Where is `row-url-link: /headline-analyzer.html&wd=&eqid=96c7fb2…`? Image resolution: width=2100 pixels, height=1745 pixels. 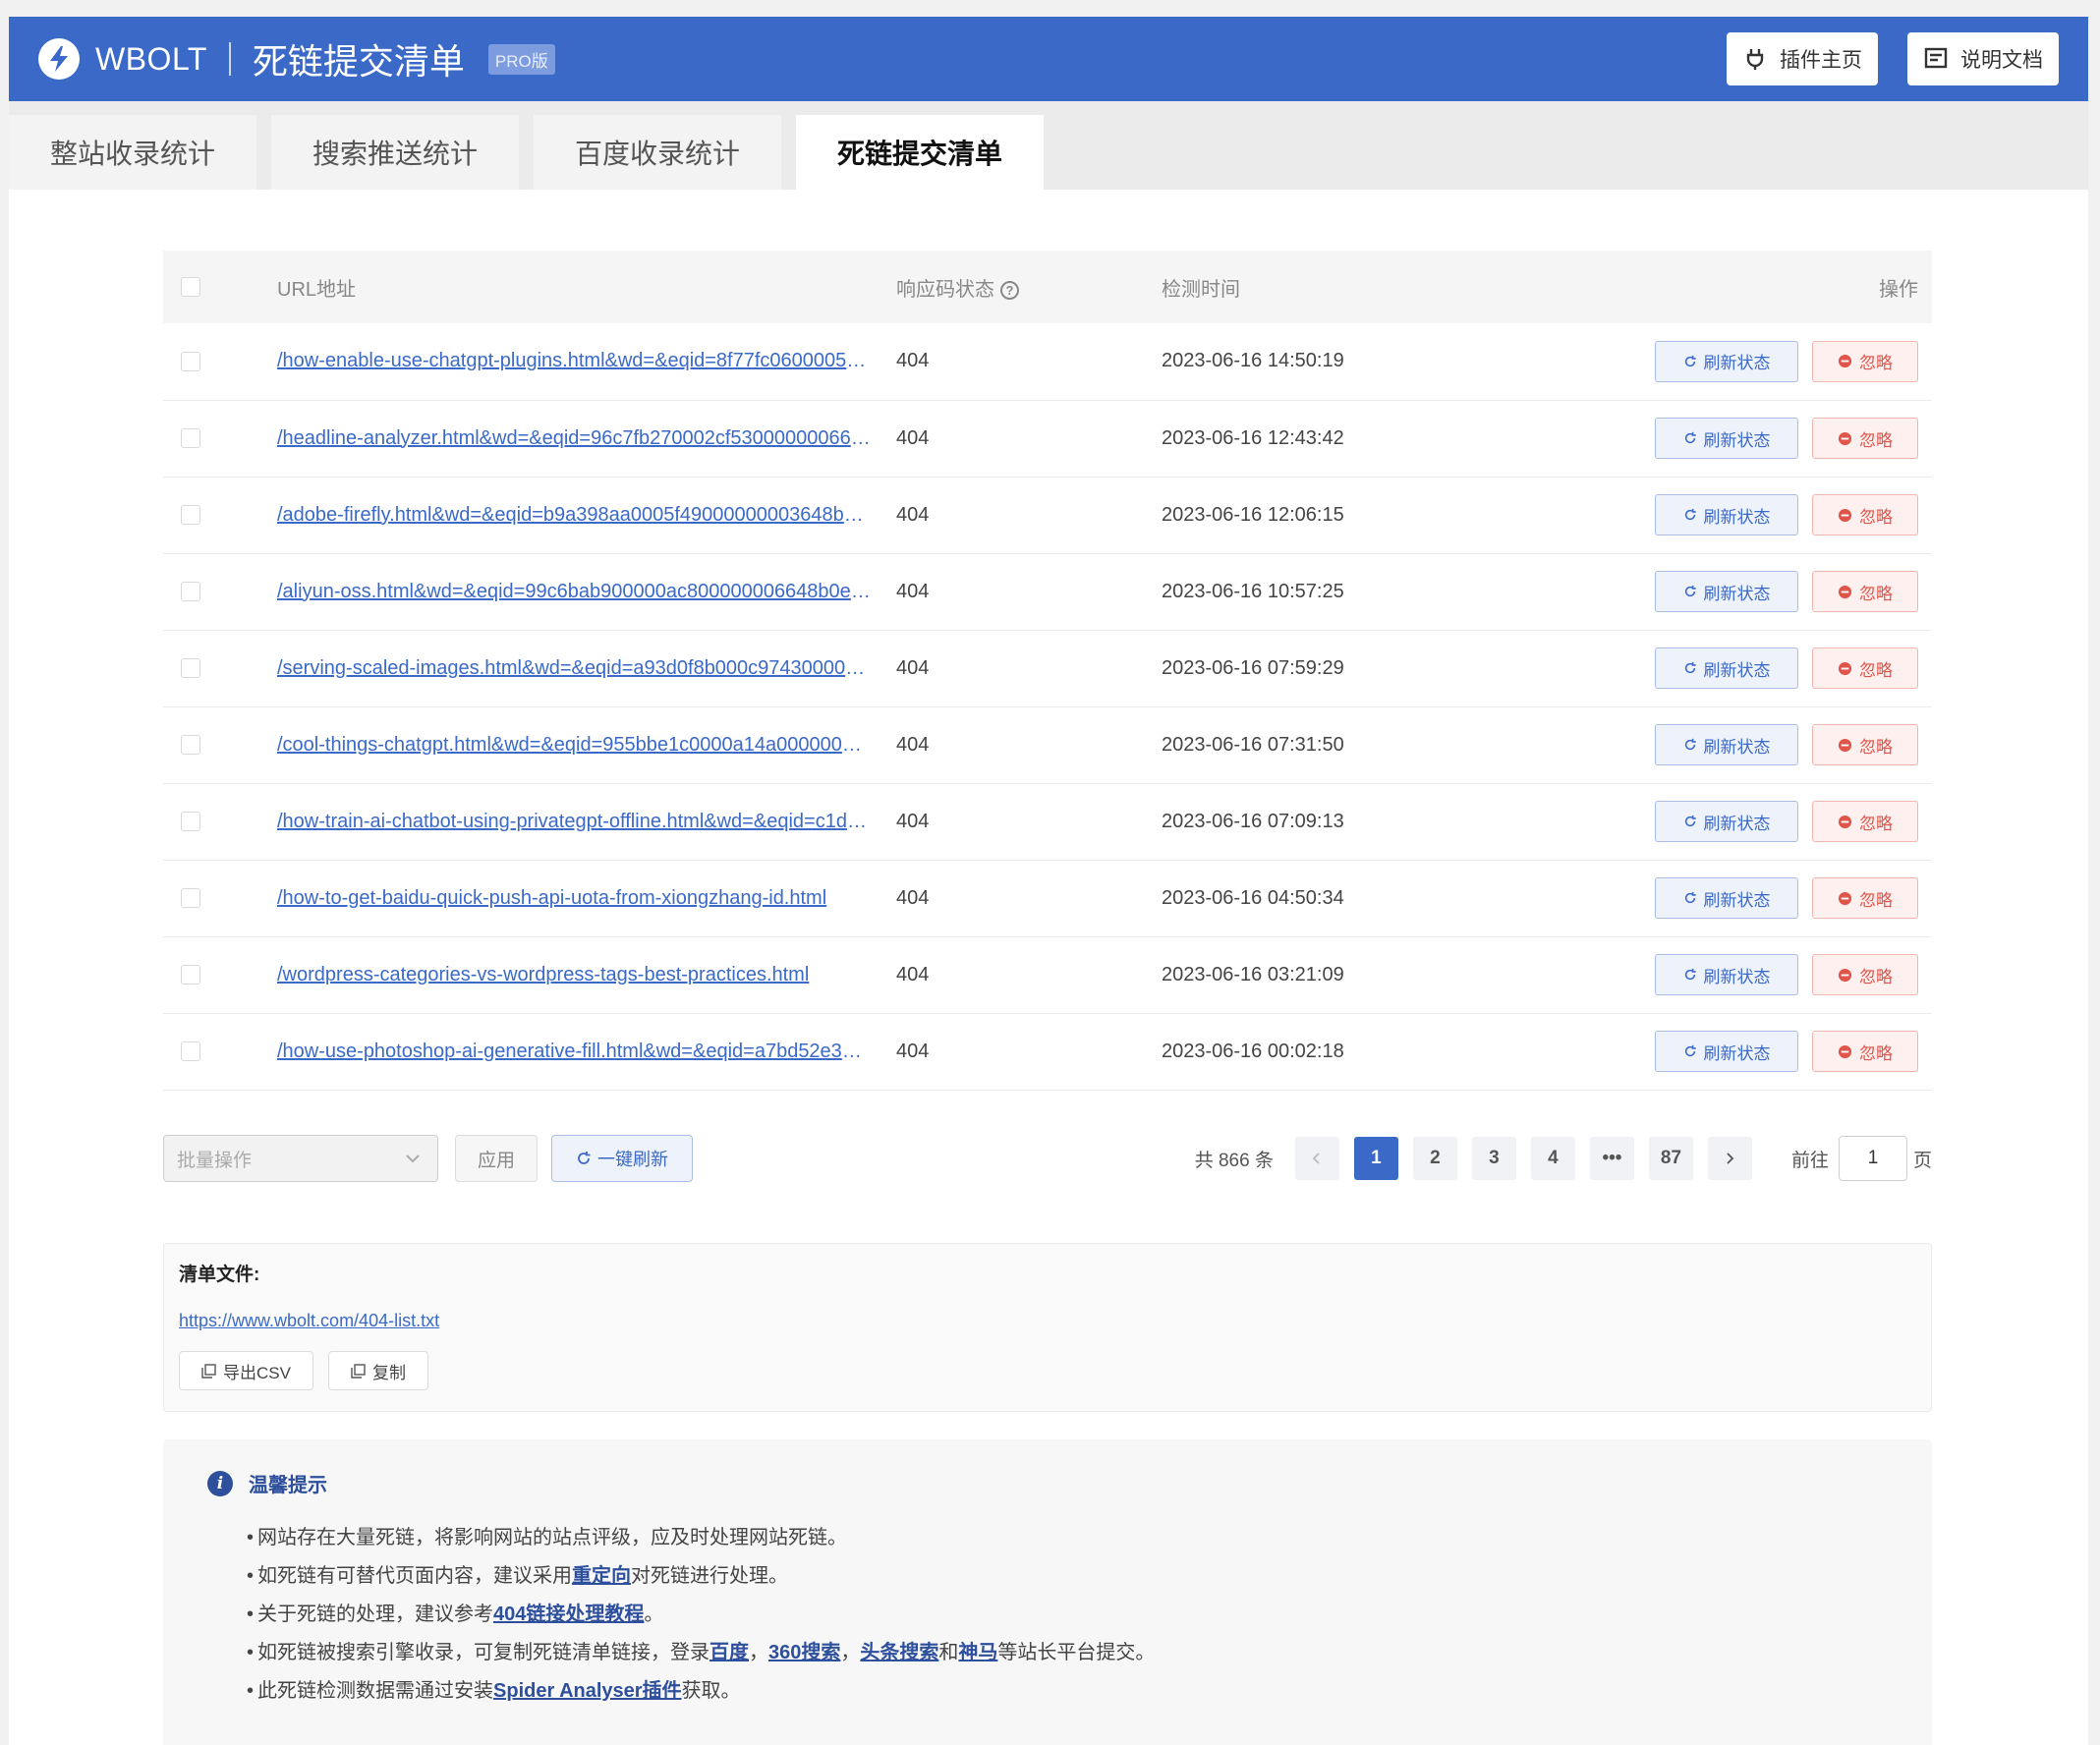 row-url-link: /headline-analyzer.html&wd=&eqid=96c7fb2… is located at coordinates (574, 438).